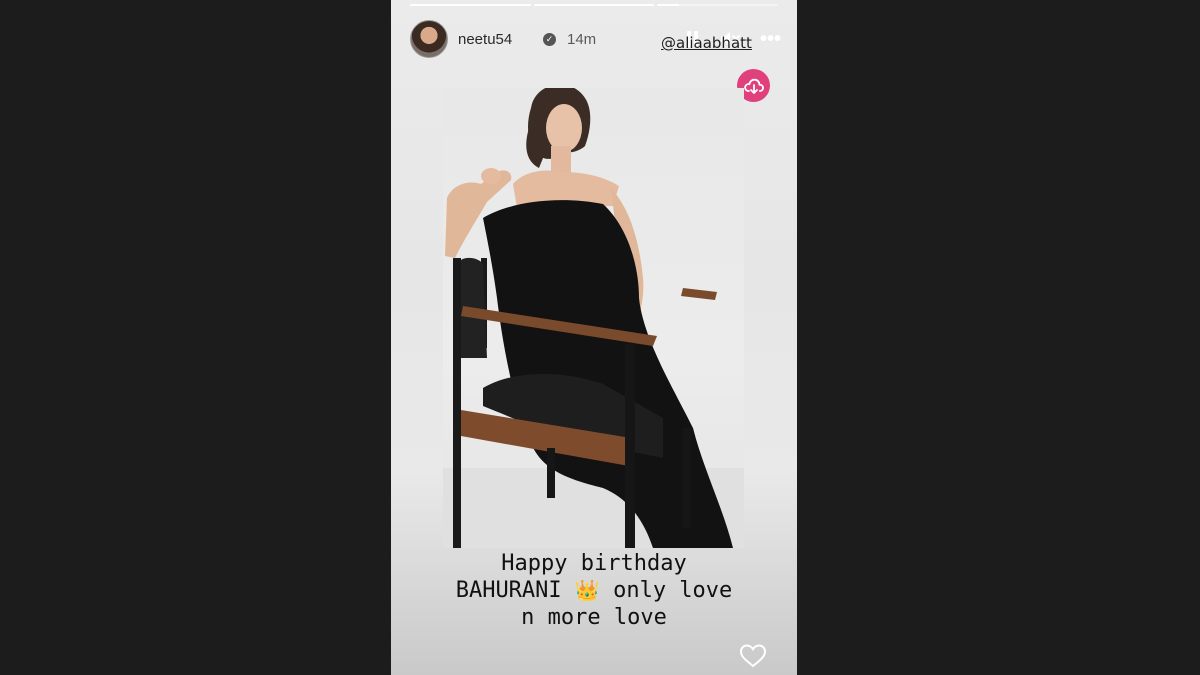  What do you see at coordinates (549, 39) in the screenshot?
I see `verified-badge-icon: ✓` at bounding box center [549, 39].